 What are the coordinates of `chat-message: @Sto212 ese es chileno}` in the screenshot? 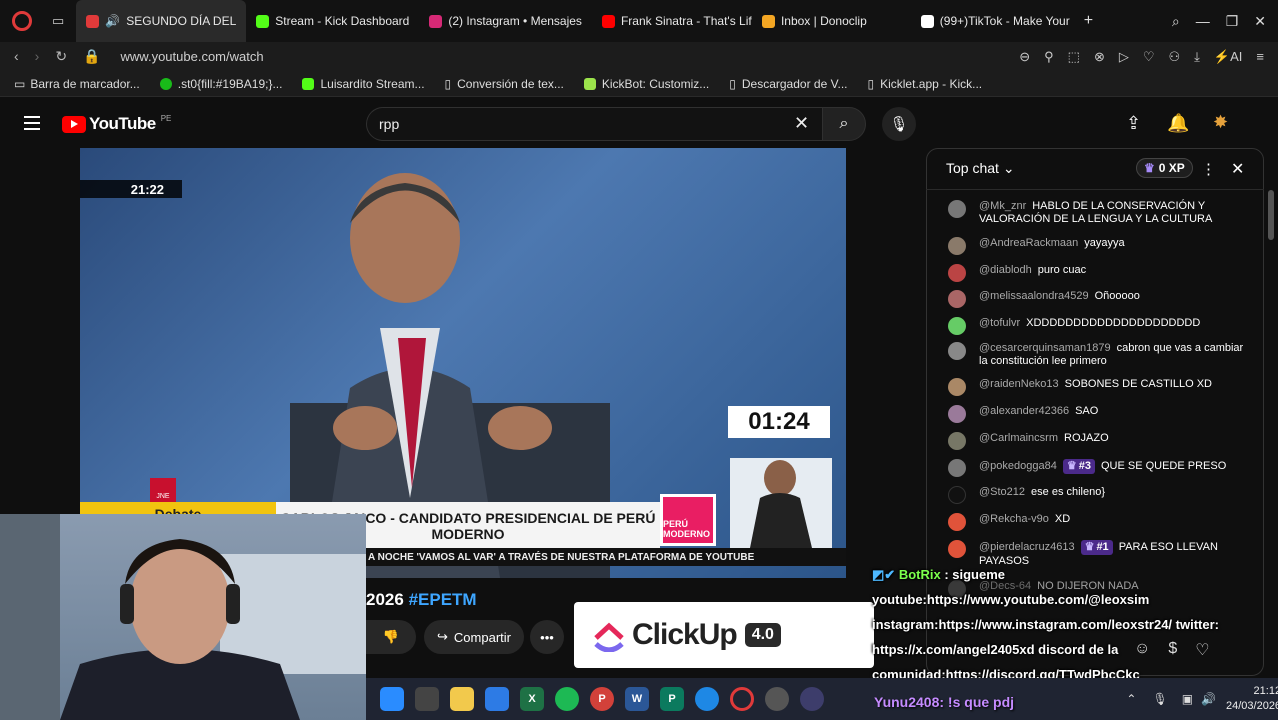 It's located at (1098, 495).